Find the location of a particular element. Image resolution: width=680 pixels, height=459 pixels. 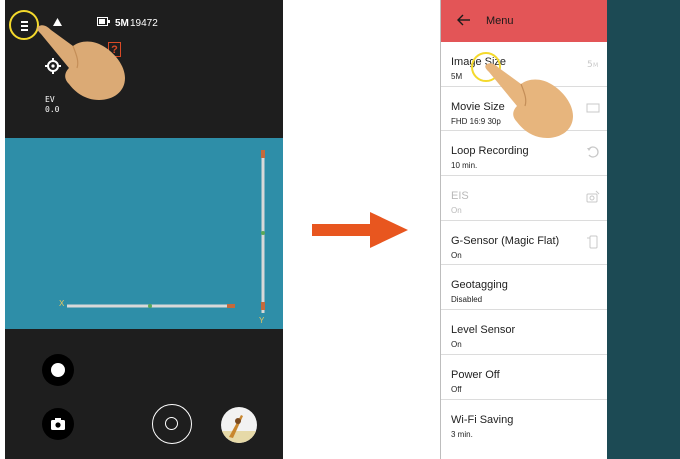

menu-item-power-off: Power Off Off is located at coordinates (524, 377).